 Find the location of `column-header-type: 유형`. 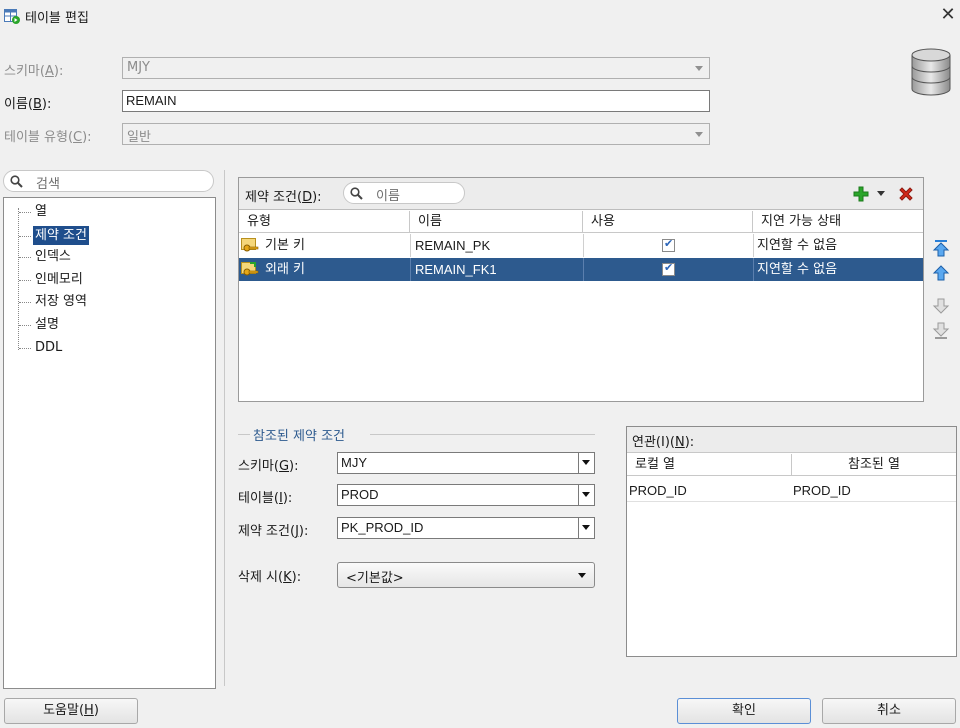

column-header-type: 유형 is located at coordinates (324, 222).